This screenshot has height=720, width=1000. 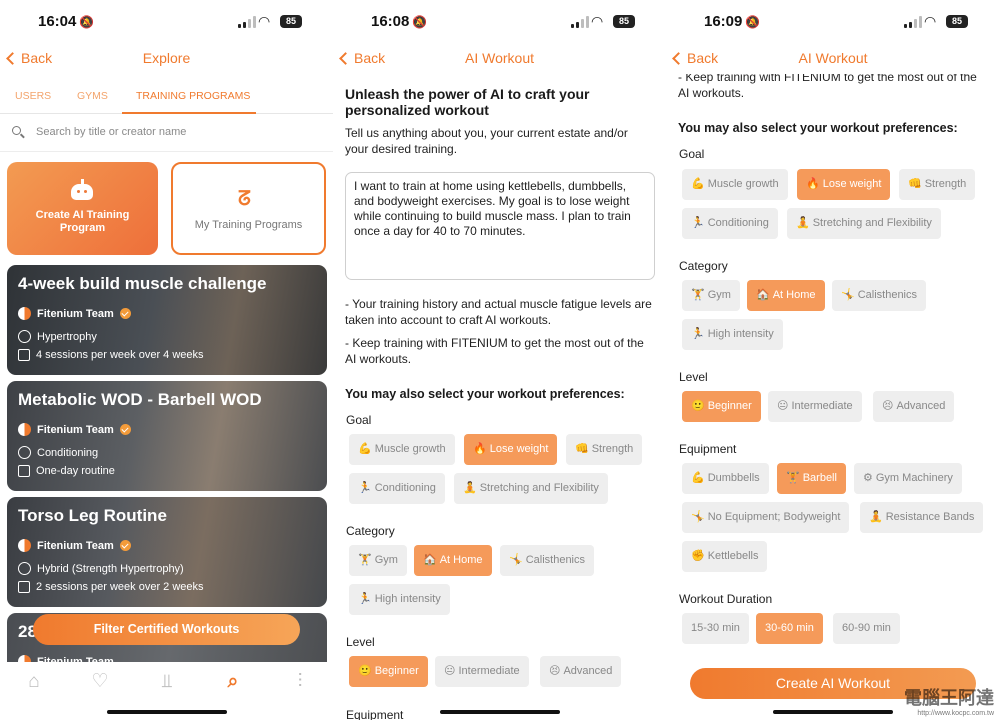 I want to click on chip-15-30-min: 15-30 min, so click(x=715, y=628).